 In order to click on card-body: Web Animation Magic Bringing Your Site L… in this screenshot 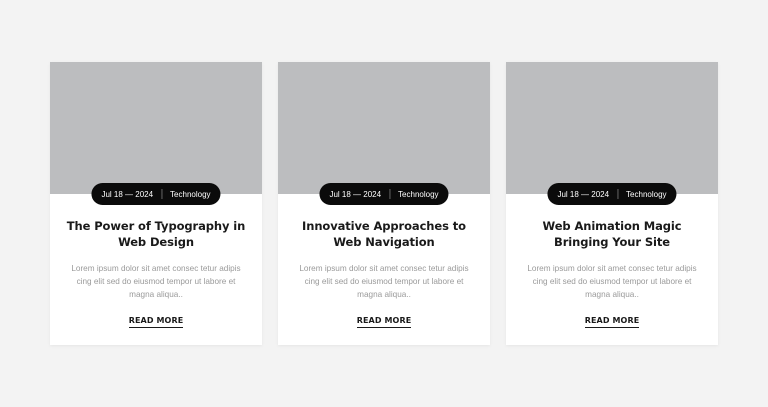, I will do `click(612, 261)`.